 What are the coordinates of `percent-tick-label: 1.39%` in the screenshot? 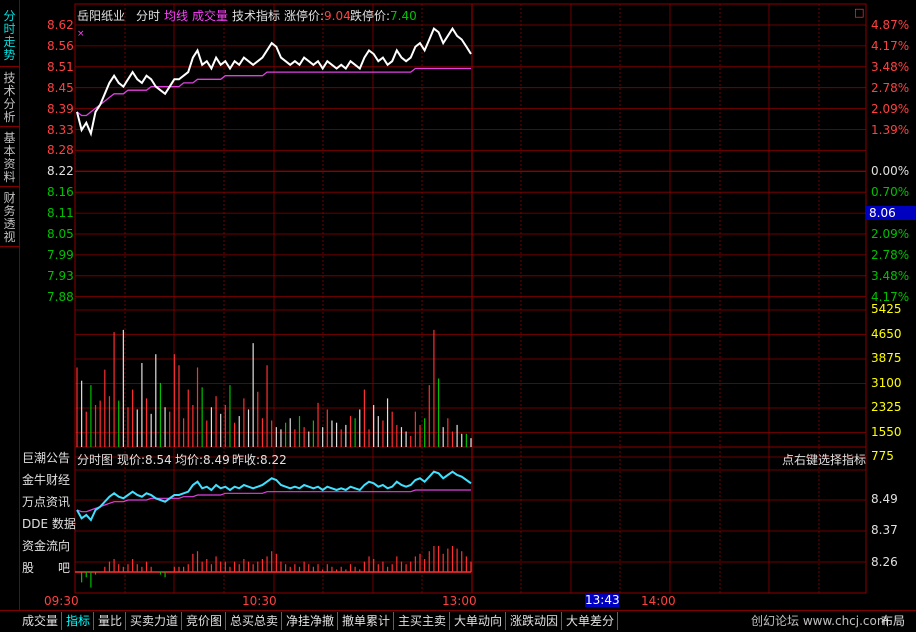 It's located at (890, 129).